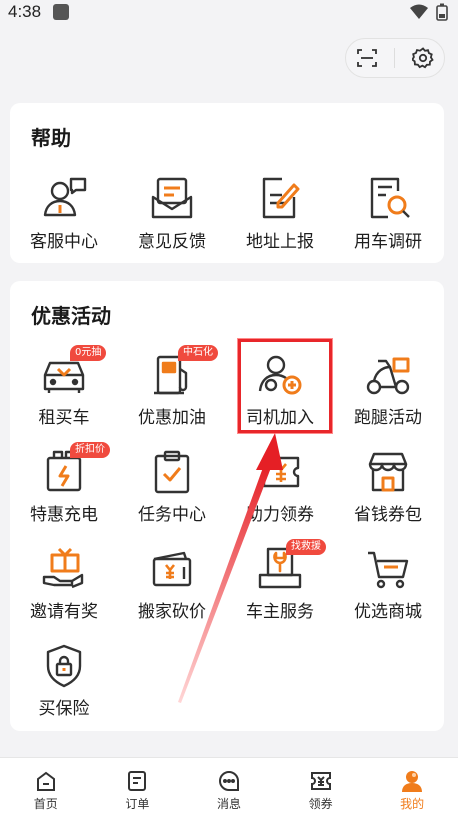 Image resolution: width=458 pixels, height=820 pixels. What do you see at coordinates (183, 372) in the screenshot?
I see `fuel-icon: 中石化` at bounding box center [183, 372].